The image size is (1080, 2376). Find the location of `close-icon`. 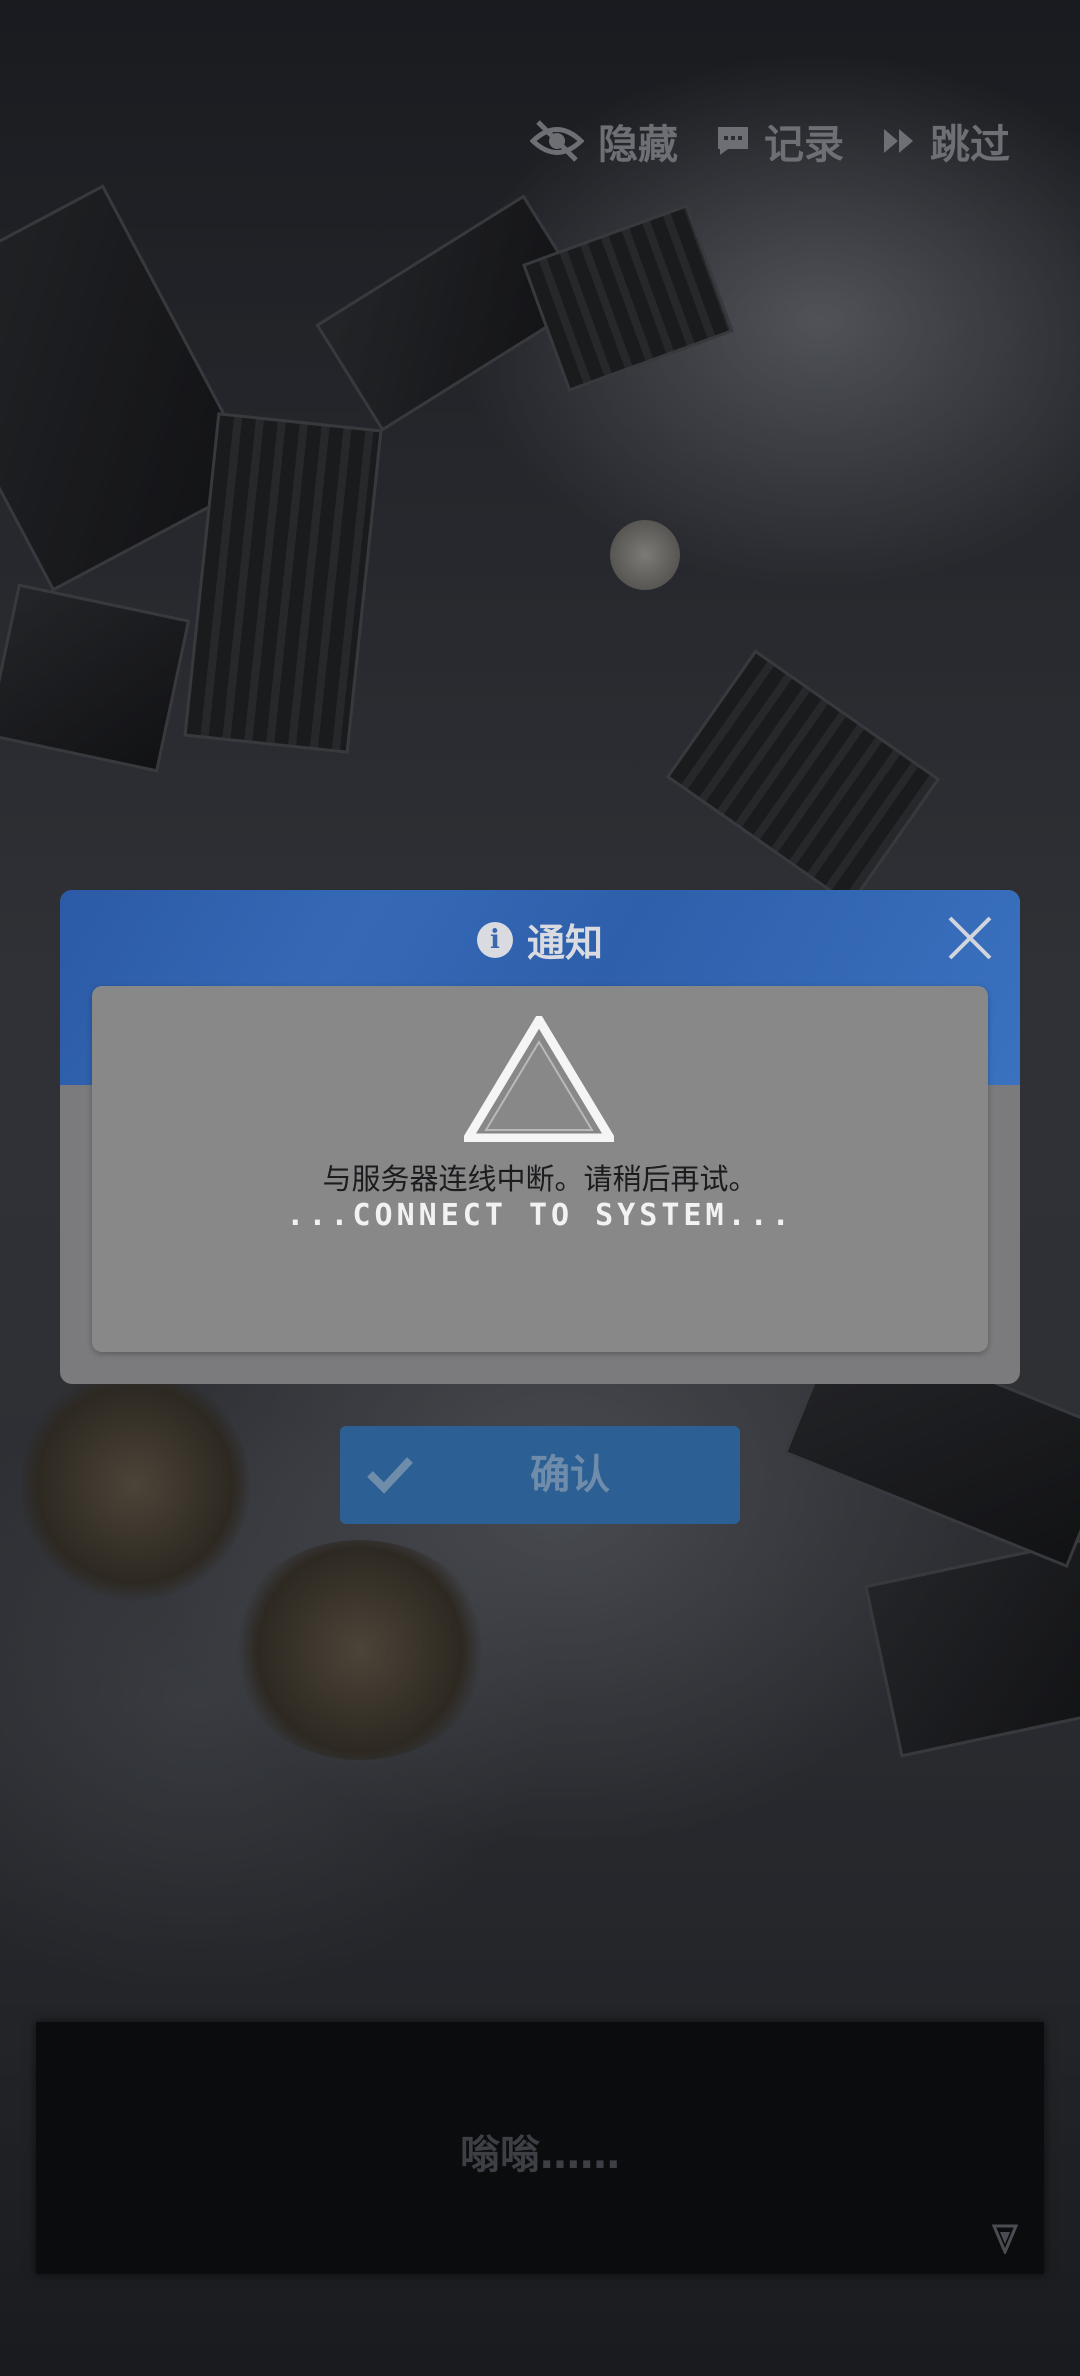

close-icon is located at coordinates (970, 938).